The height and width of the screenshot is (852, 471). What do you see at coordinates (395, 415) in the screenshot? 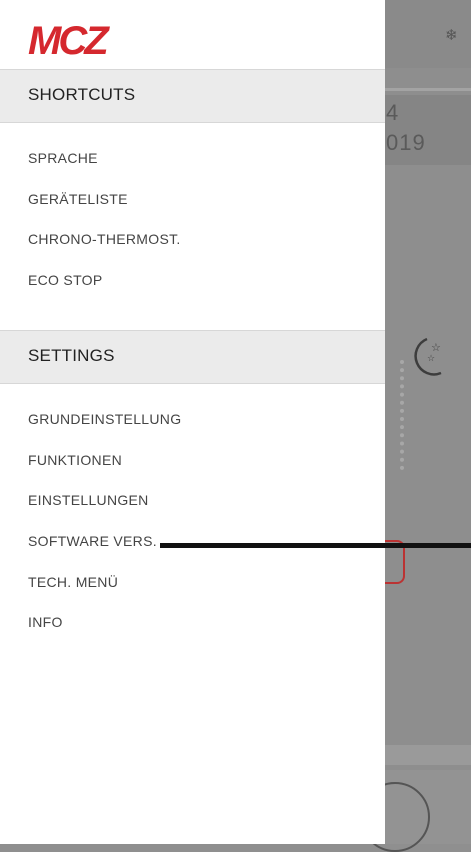
I see `dial-ticks` at bounding box center [395, 415].